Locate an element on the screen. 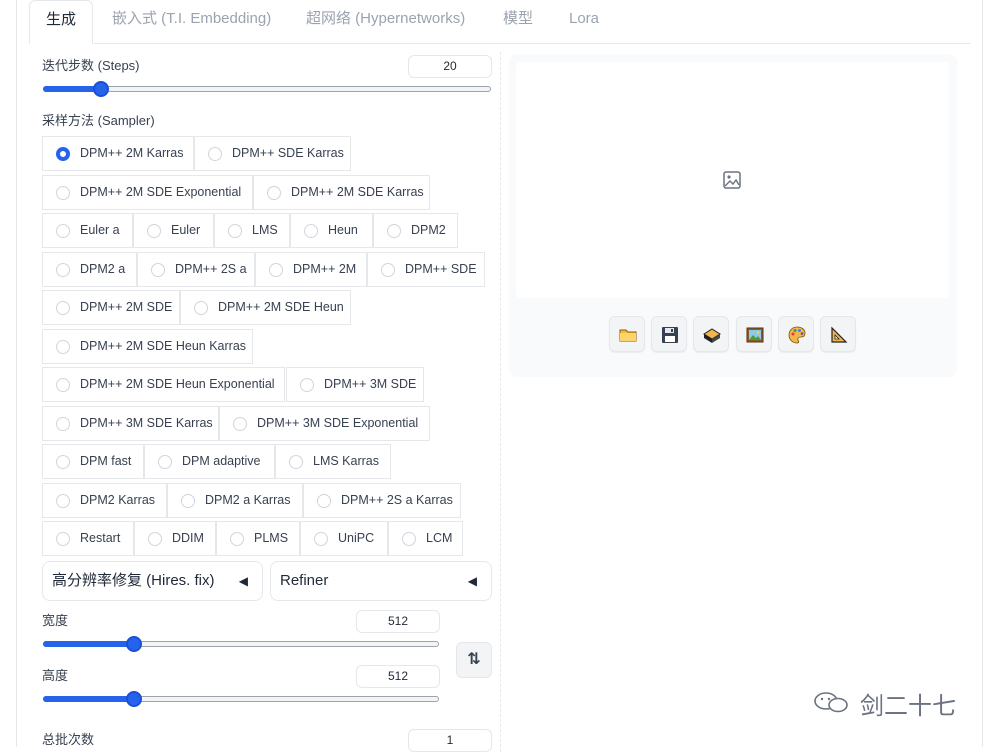 This screenshot has height=752, width=990. sampler-option: Euler is located at coordinates (173, 230).